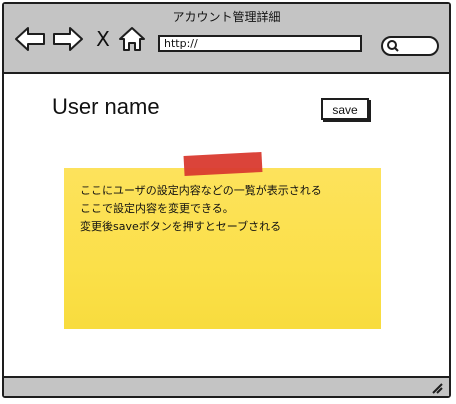 This screenshot has height=404, width=456. What do you see at coordinates (181, 226) in the screenshot?
I see `note-line: 変更後saveボタンを押すとセーブされる` at bounding box center [181, 226].